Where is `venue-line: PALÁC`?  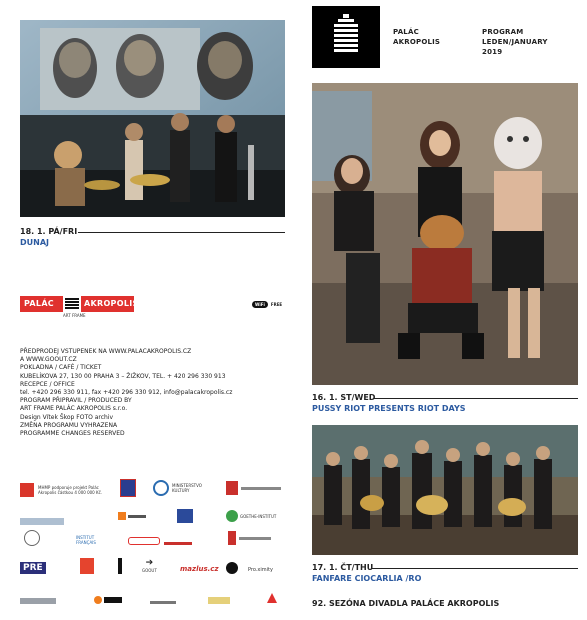
venue-line: PALÁC is located at coordinates (406, 32).